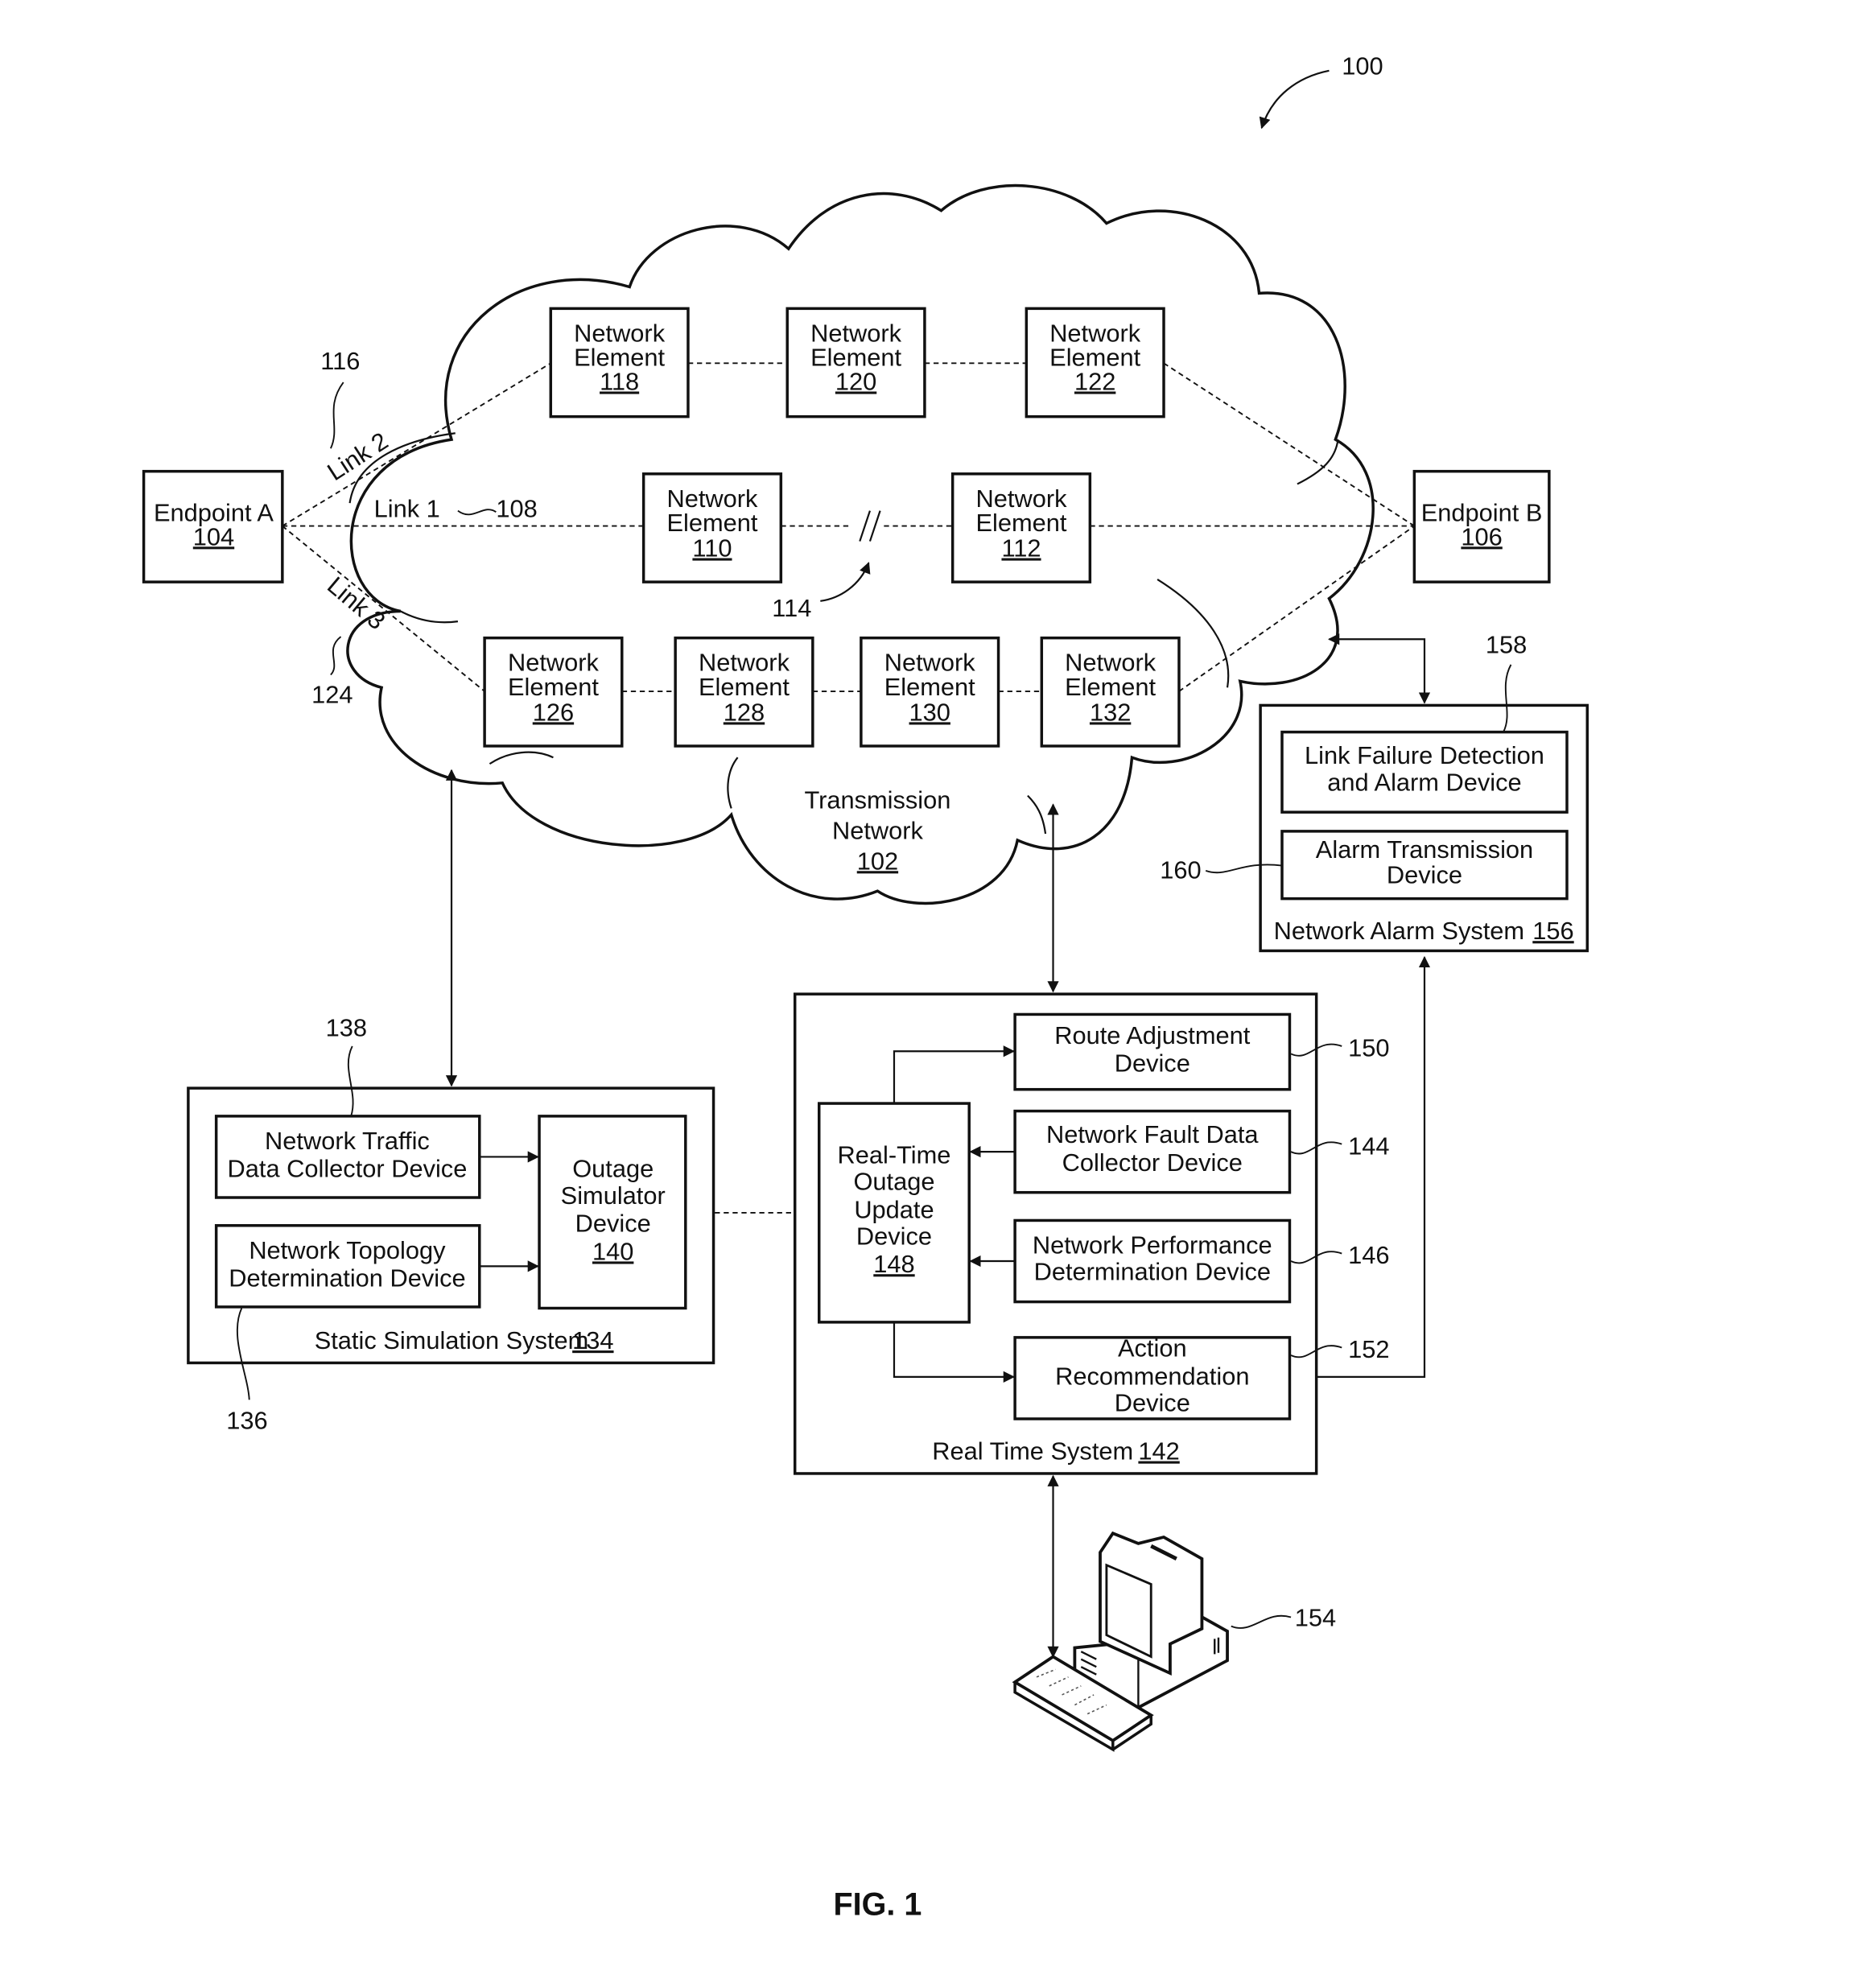  I want to click on link-failure-detection-label: and Alarm Device, so click(1424, 782).